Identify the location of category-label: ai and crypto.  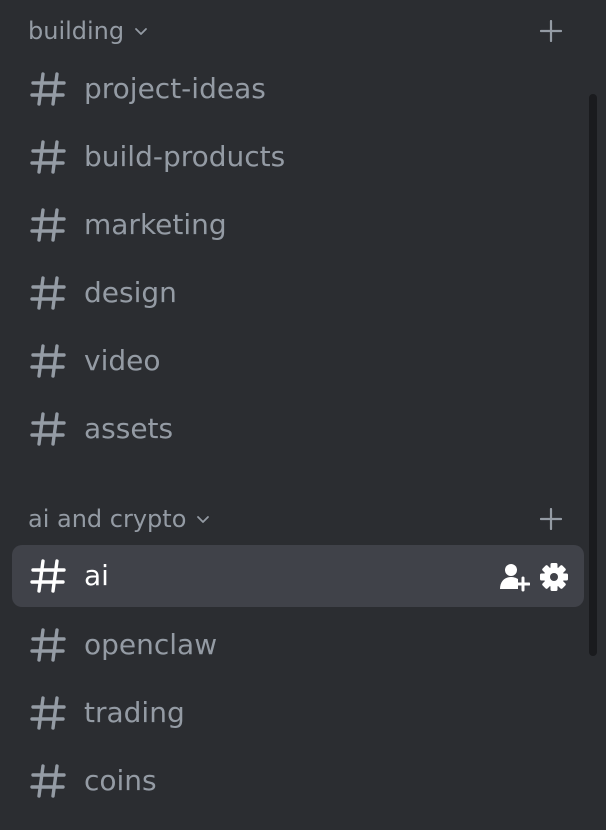
(107, 519).